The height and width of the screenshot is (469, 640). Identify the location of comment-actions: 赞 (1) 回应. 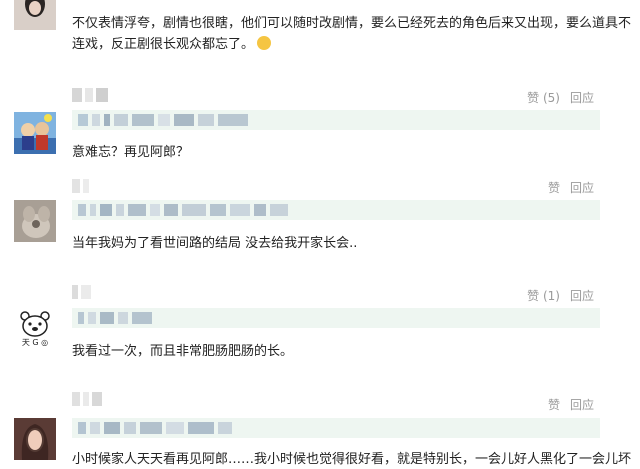
(560, 295).